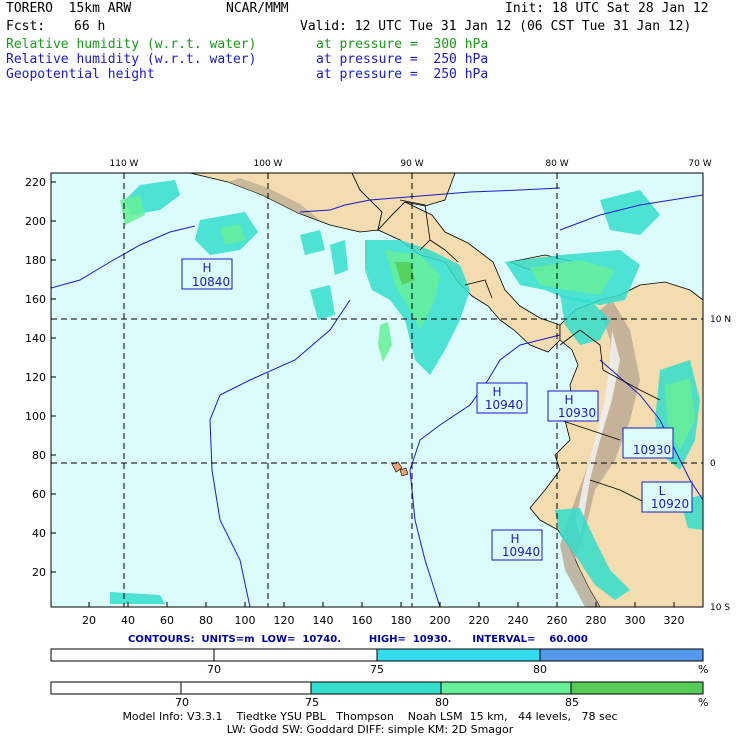  Describe the element at coordinates (670, 504) in the screenshot. I see `svg-text: 10920` at that location.